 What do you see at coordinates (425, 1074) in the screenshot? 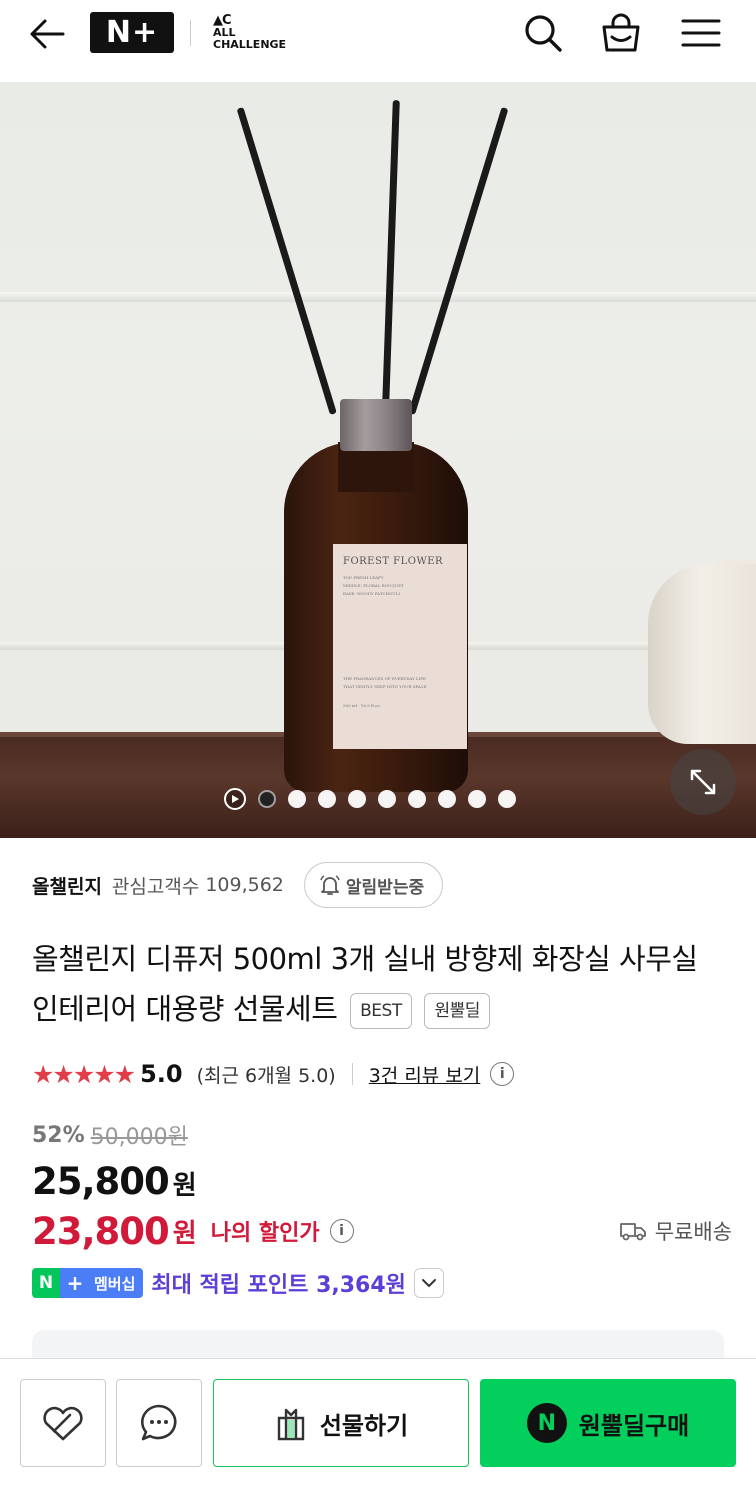
I see `review-link: 3건 리뷰 보기` at bounding box center [425, 1074].